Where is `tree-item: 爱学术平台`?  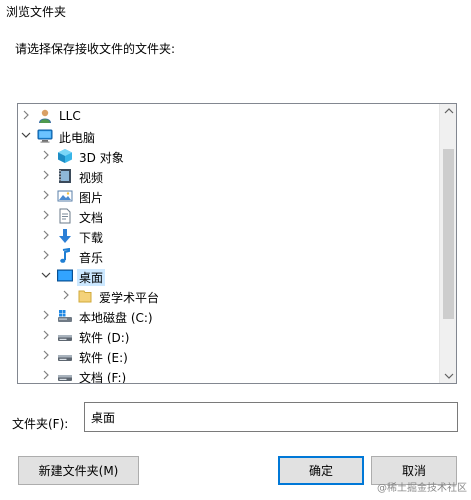
tree-item: 爱学术平台 is located at coordinates (228, 296).